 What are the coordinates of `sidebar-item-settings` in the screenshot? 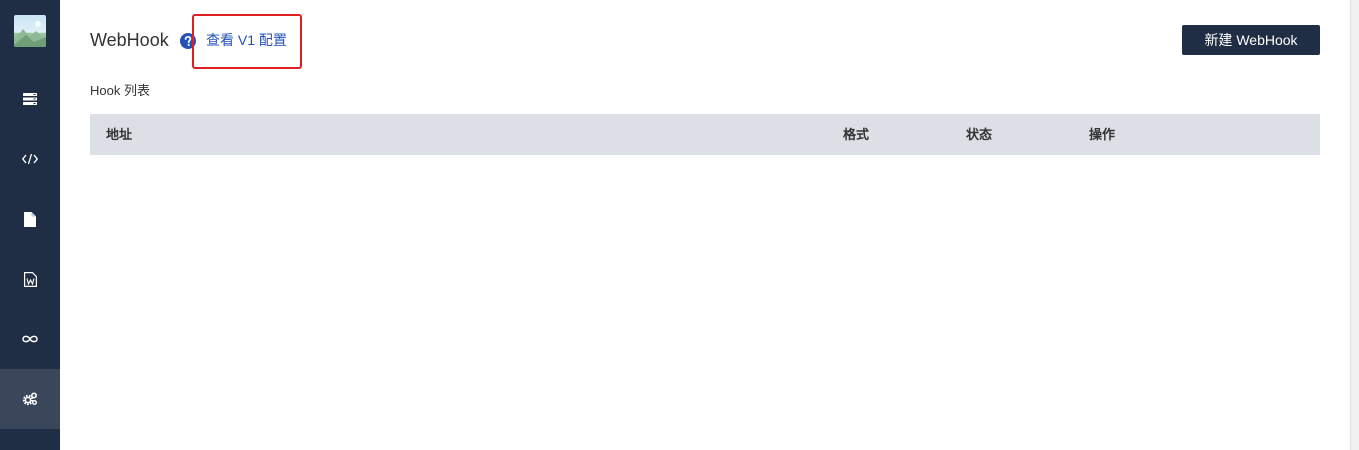 It's located at (30, 399).